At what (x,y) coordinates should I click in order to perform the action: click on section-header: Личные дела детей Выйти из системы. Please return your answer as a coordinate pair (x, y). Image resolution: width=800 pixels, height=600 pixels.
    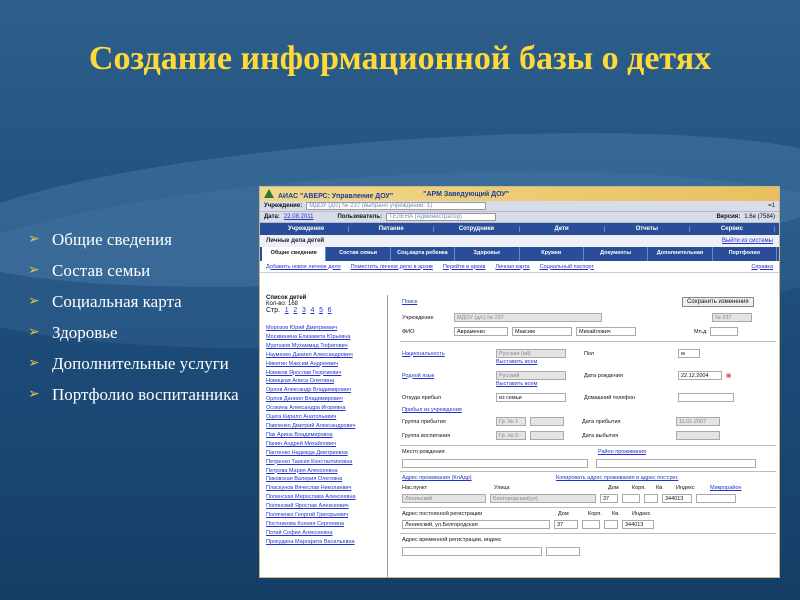
    Looking at the image, I should click on (519, 241).